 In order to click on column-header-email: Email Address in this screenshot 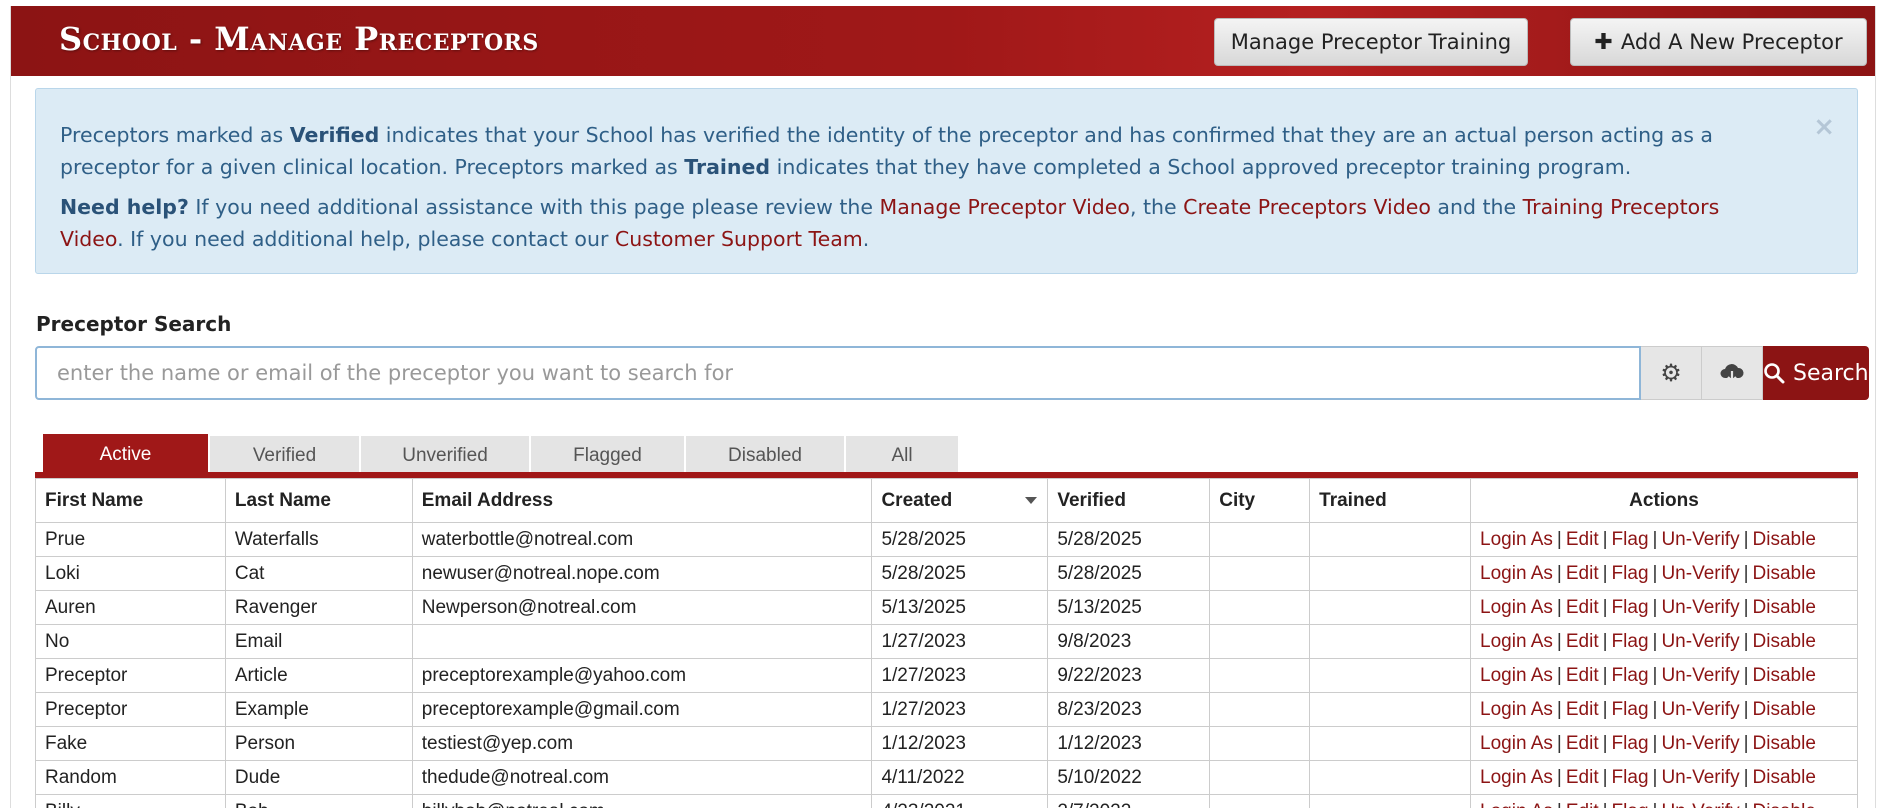, I will do `click(642, 500)`.